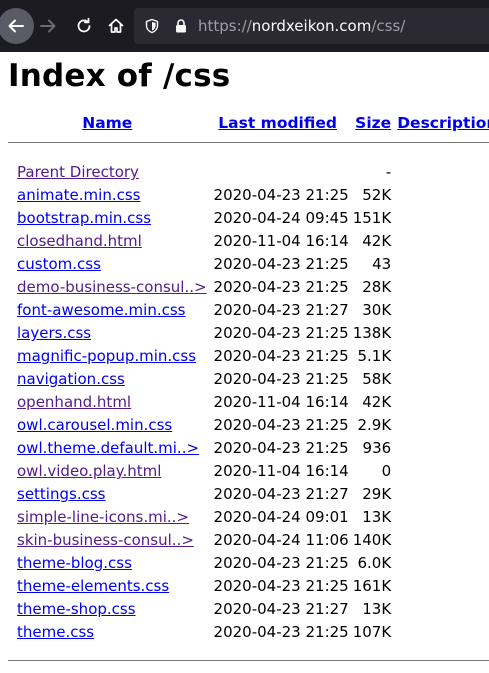 The width and height of the screenshot is (489, 673). I want to click on file-link: theme.css, so click(55, 632).